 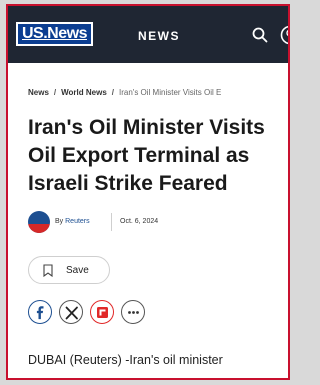 I want to click on breadcrumb-current: Iran's Oil Minister Visits Oil E, so click(x=170, y=92).